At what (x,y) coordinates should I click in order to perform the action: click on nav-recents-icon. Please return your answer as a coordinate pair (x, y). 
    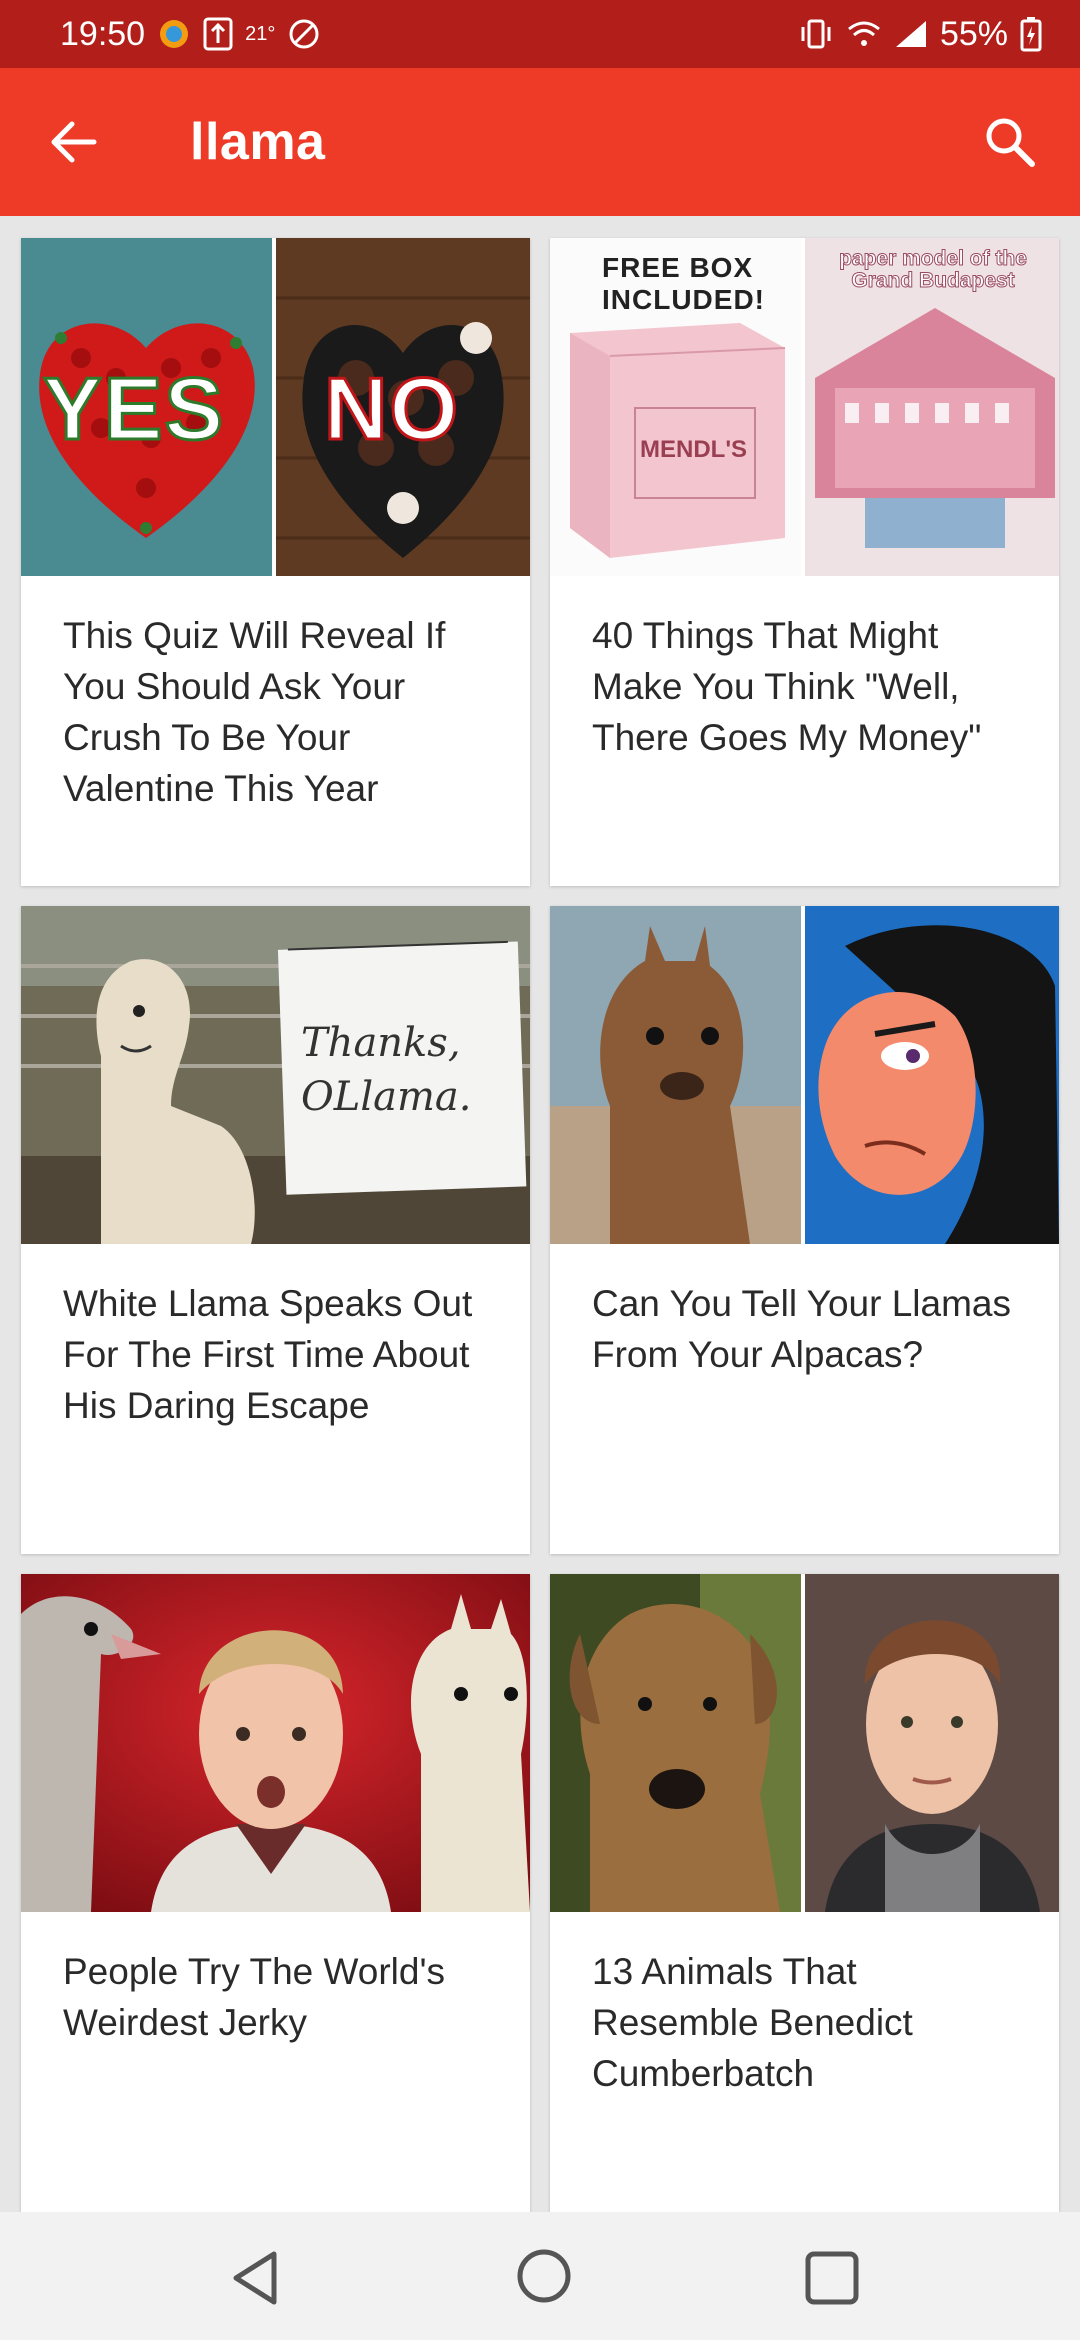
    Looking at the image, I should click on (832, 2278).